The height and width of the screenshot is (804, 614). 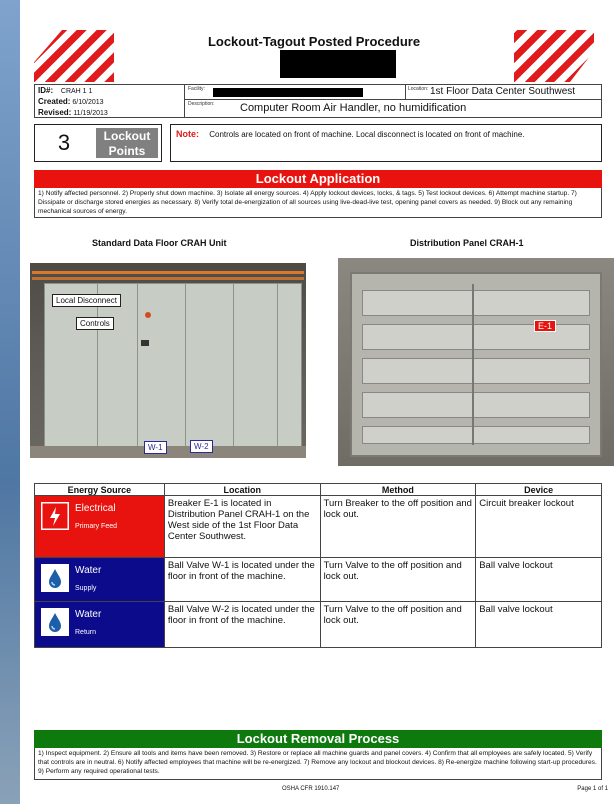 What do you see at coordinates (90, 113) in the screenshot?
I see `revised-value: 11/19/2013` at bounding box center [90, 113].